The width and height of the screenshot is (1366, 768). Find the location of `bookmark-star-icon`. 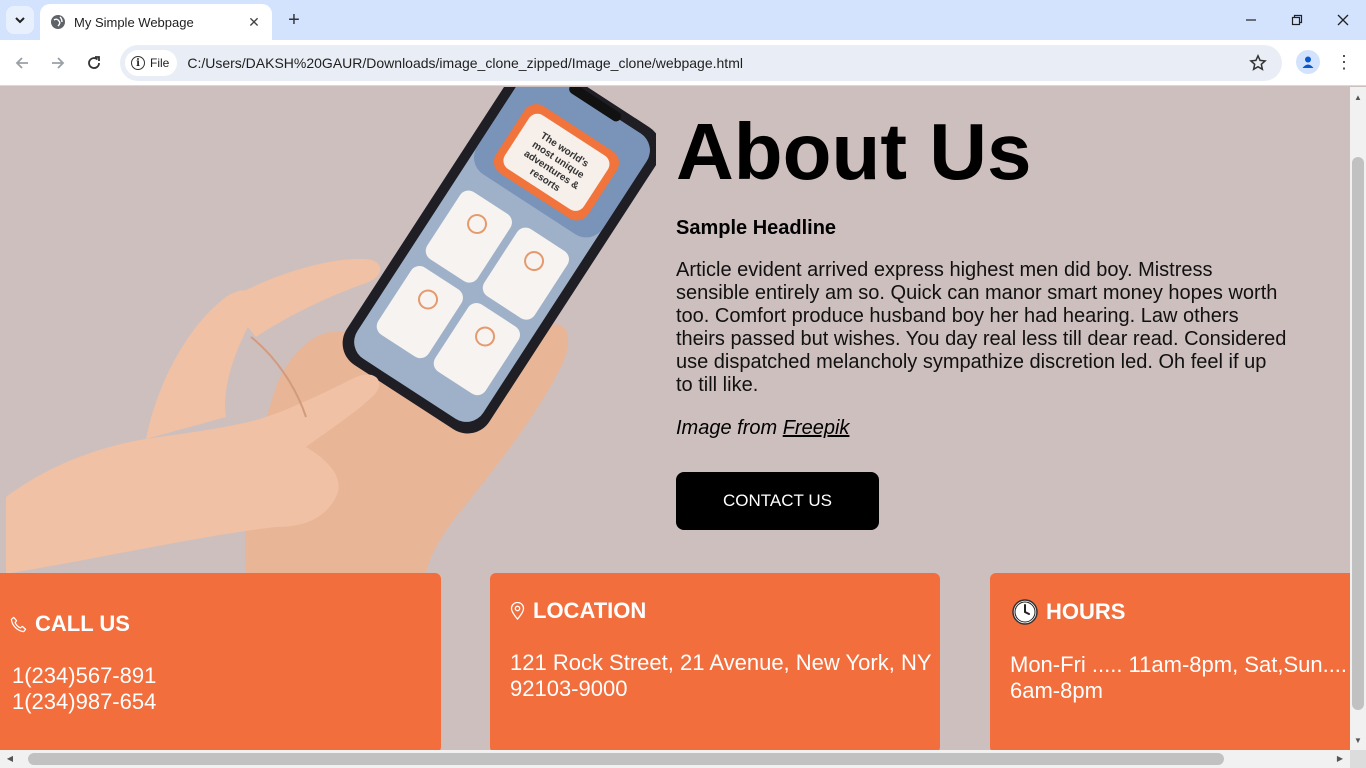

bookmark-star-icon is located at coordinates (1258, 63).